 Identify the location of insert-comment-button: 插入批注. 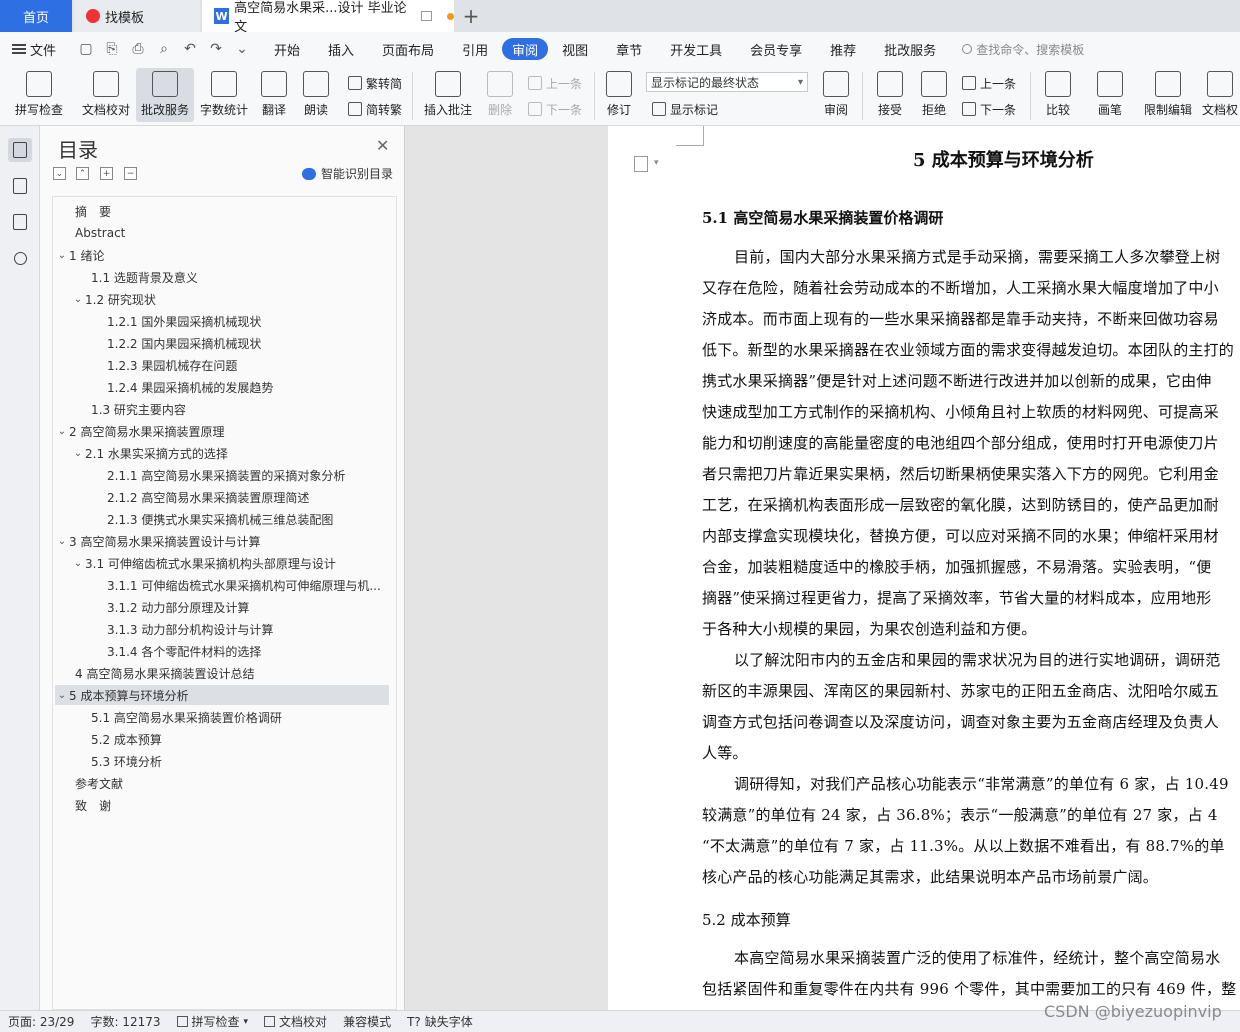
(448, 95).